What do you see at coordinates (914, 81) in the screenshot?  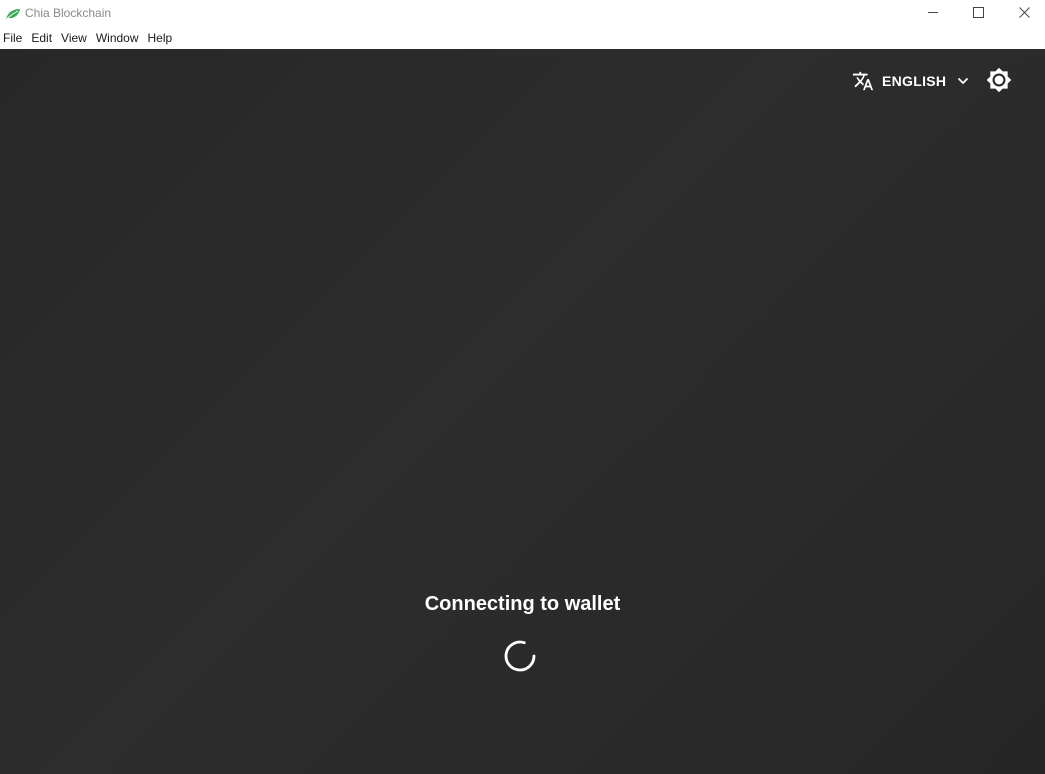 I see `language-label: ENGLISH` at bounding box center [914, 81].